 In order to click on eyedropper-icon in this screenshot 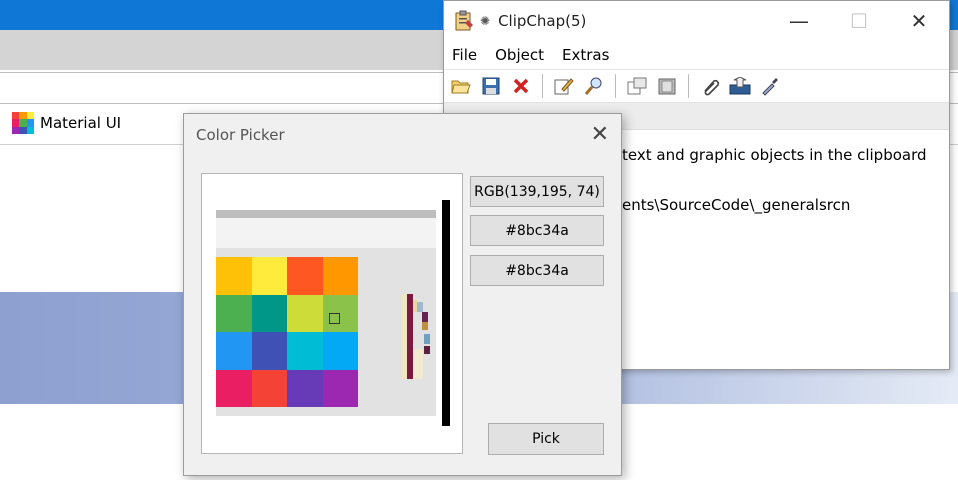, I will do `click(770, 87)`.